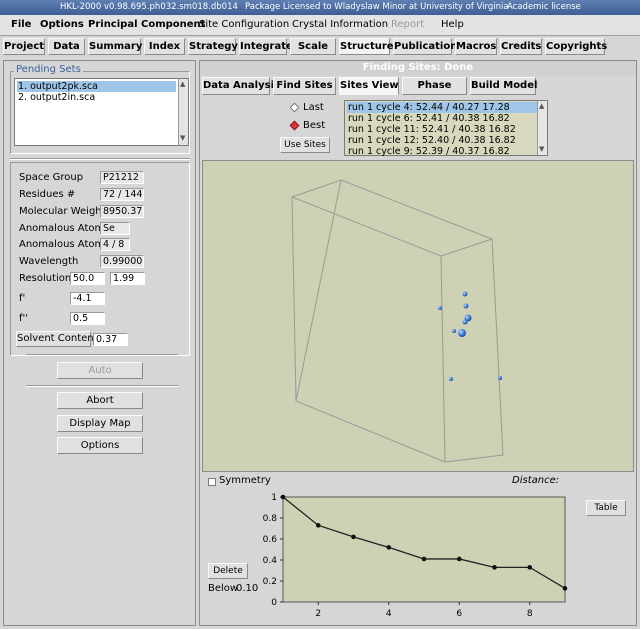  Describe the element at coordinates (62, 24) in the screenshot. I see `menu-options: Options` at that location.